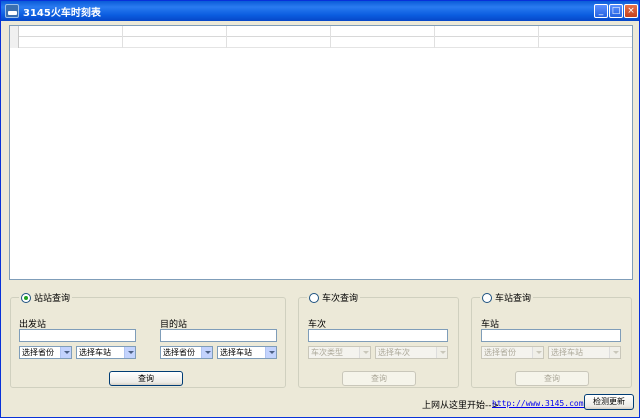 This screenshot has width=640, height=418. Describe the element at coordinates (609, 402) in the screenshot. I see `check-update-button: 检测更新` at that location.